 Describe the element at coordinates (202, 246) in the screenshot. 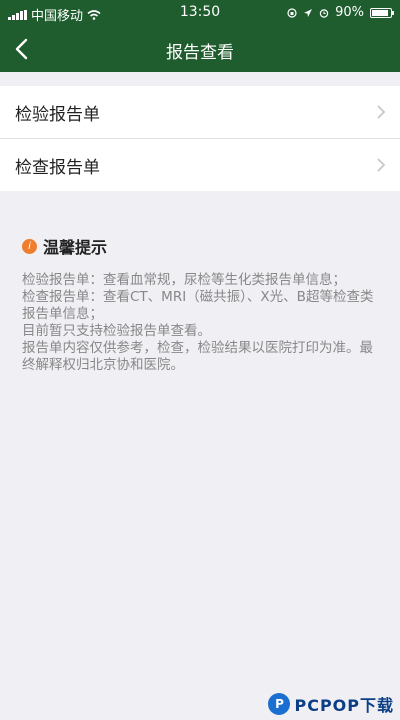

I see `tips-header: i 温馨提示` at that location.